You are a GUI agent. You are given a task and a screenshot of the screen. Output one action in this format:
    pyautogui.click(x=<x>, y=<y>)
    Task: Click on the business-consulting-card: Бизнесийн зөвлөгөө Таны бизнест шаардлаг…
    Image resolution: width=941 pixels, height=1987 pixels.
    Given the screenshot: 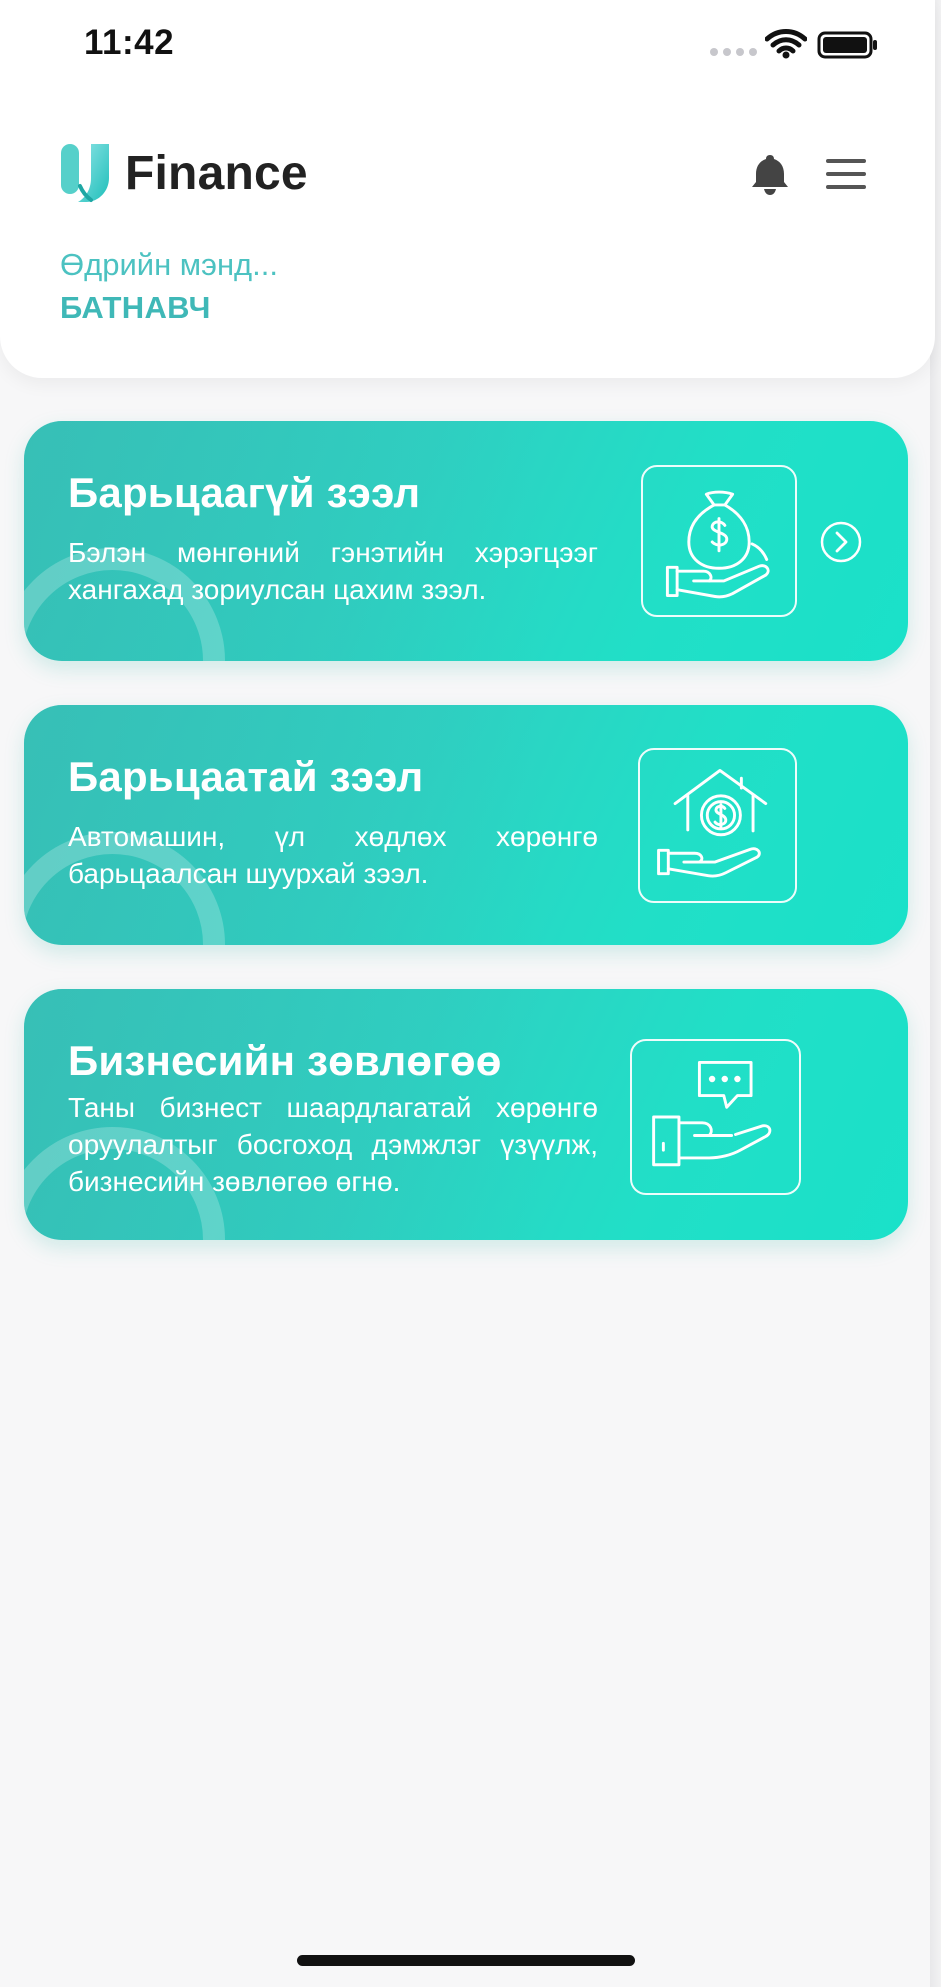 What is the action you would take?
    pyautogui.click(x=466, y=1114)
    